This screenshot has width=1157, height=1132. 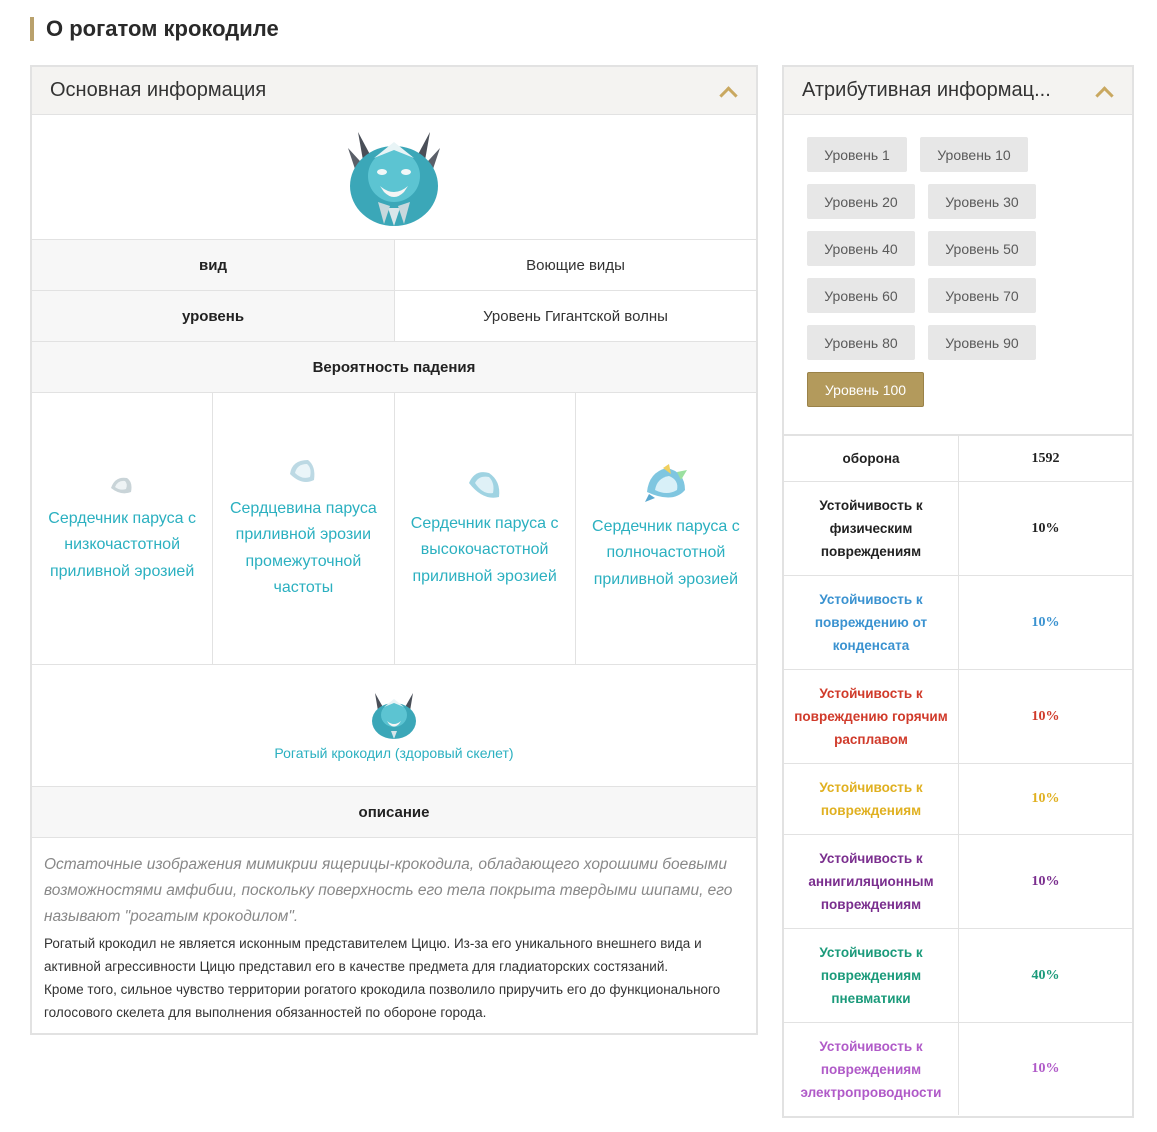 What do you see at coordinates (982, 248) in the screenshot?
I see `level-button-50: Уровень 50` at bounding box center [982, 248].